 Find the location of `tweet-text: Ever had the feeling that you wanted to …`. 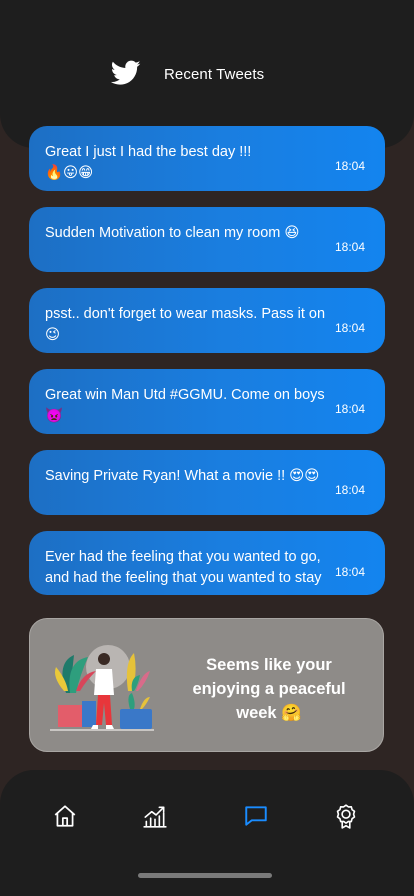

tweet-text: Ever had the feeling that you wanted to … is located at coordinates (183, 567).